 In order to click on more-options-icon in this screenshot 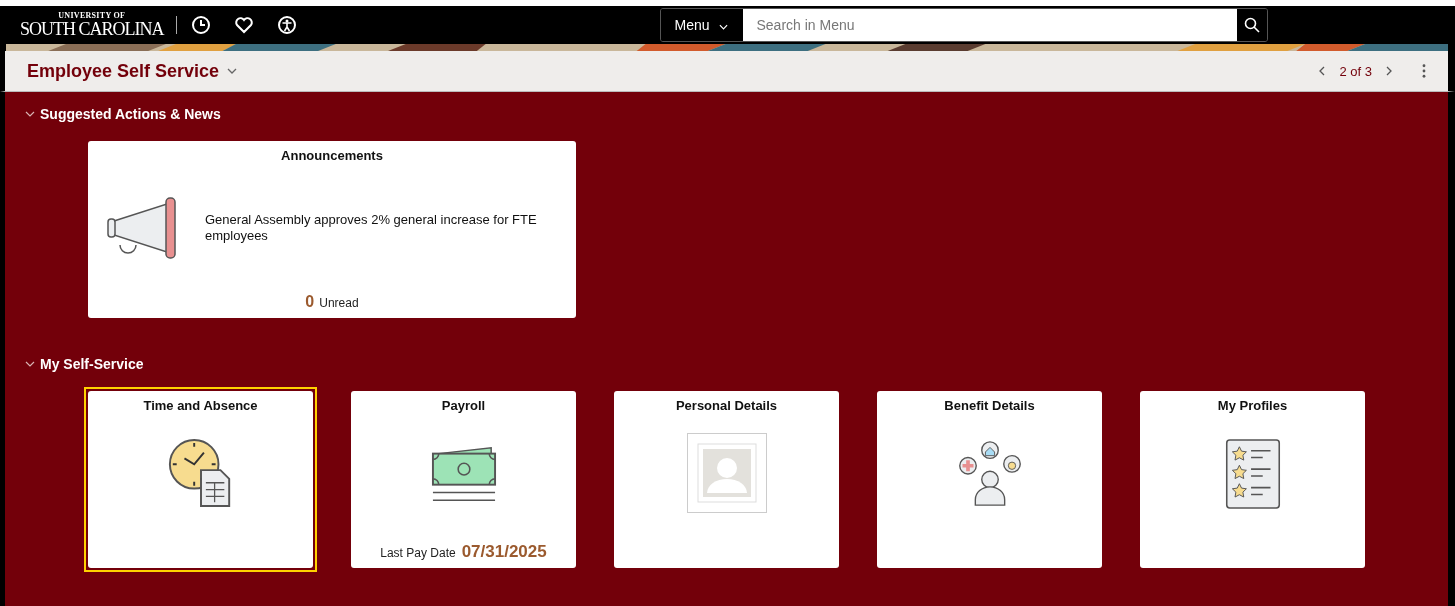, I will do `click(1424, 71)`.